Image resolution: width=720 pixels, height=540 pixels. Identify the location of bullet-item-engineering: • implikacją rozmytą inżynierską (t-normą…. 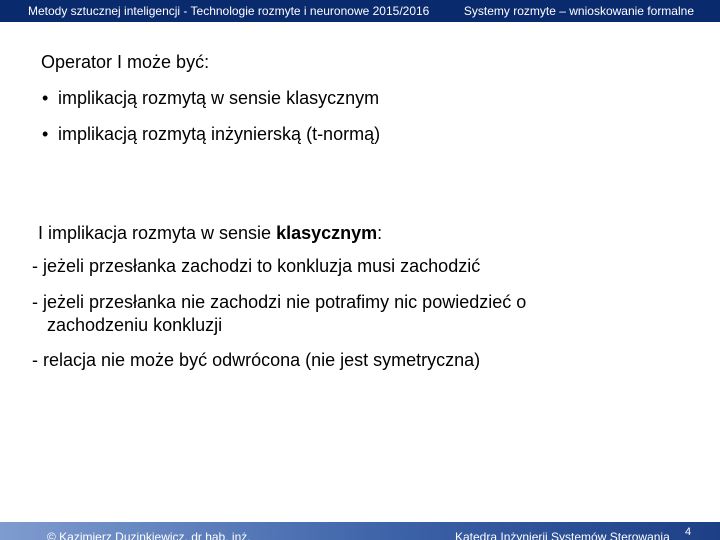
(211, 134).